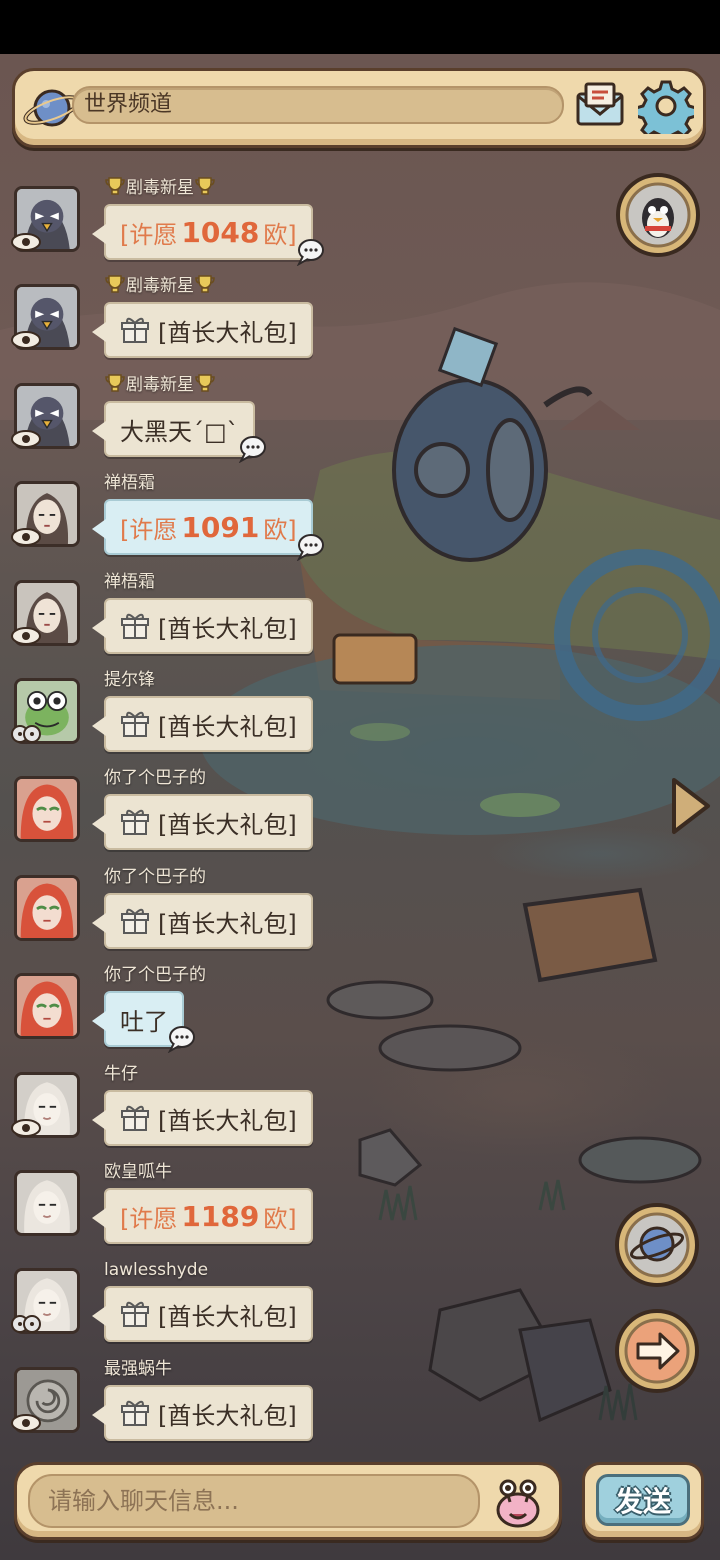 This screenshot has height=1560, width=720. I want to click on wish-bubble: [许愿 1189 欧], so click(202, 1216).